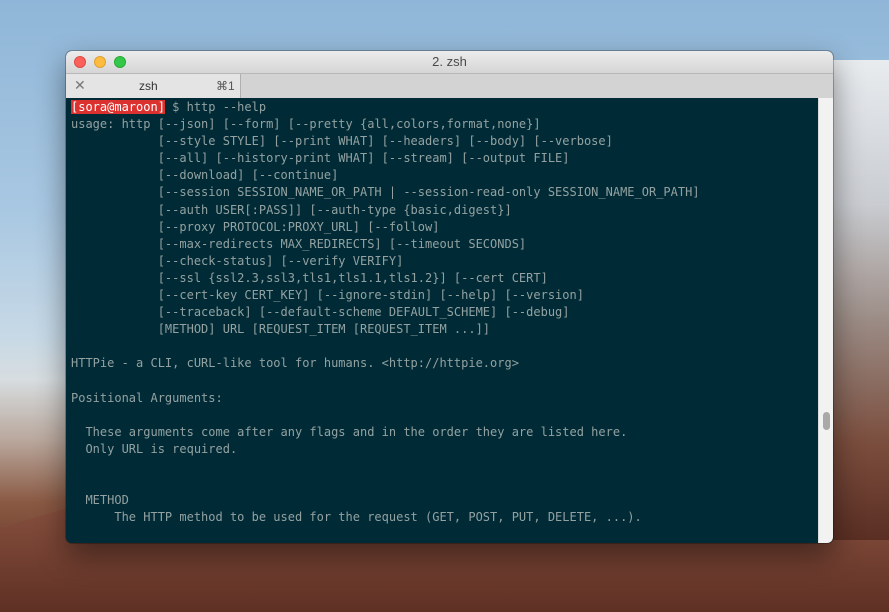  Describe the element at coordinates (225, 86) in the screenshot. I see `tab-shortcut: ⌘1` at that location.